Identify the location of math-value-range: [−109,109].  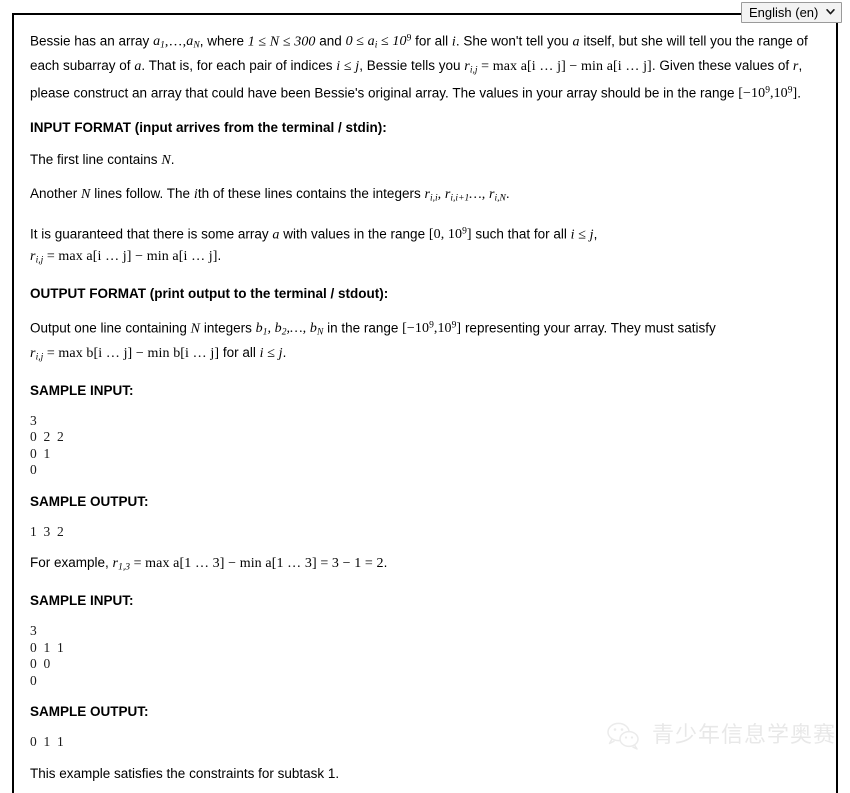
(768, 94).